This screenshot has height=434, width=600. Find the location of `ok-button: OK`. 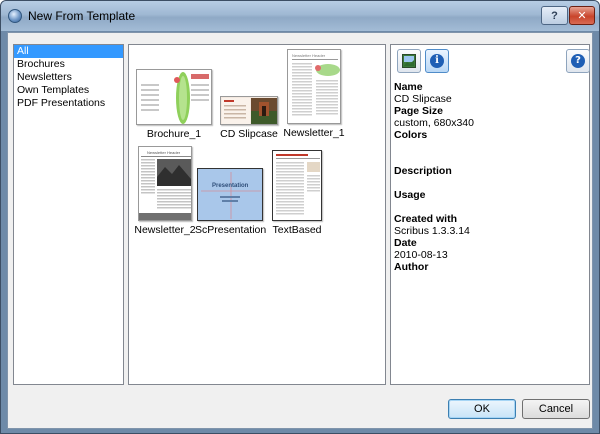

ok-button: OK is located at coordinates (482, 409).